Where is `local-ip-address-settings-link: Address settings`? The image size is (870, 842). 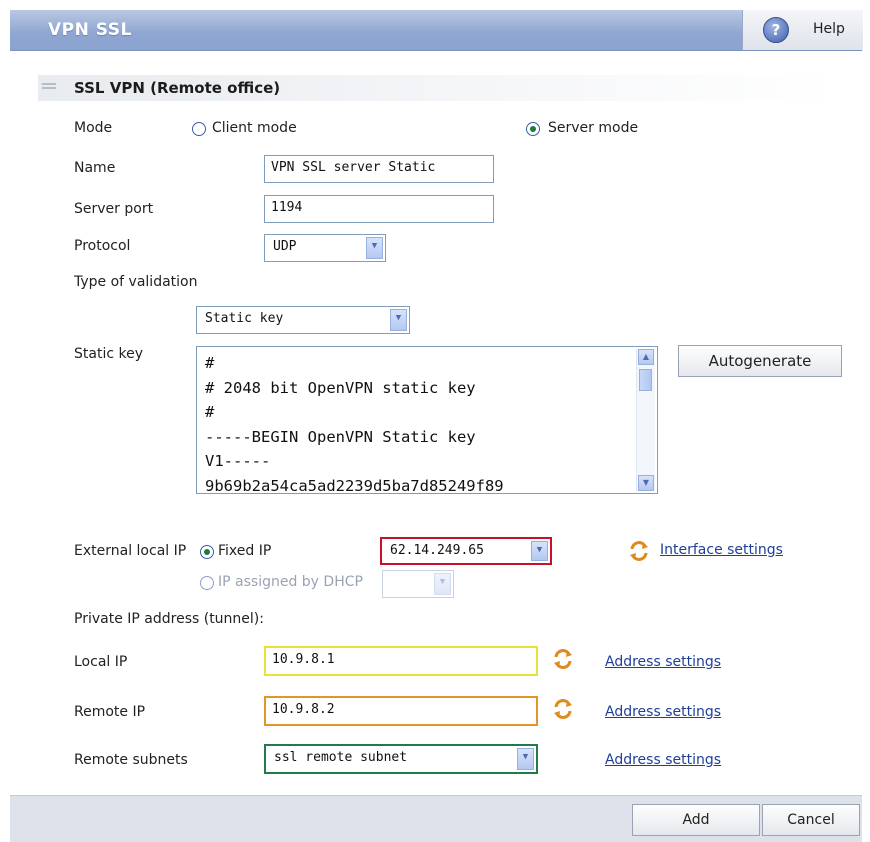
local-ip-address-settings-link: Address settings is located at coordinates (663, 662).